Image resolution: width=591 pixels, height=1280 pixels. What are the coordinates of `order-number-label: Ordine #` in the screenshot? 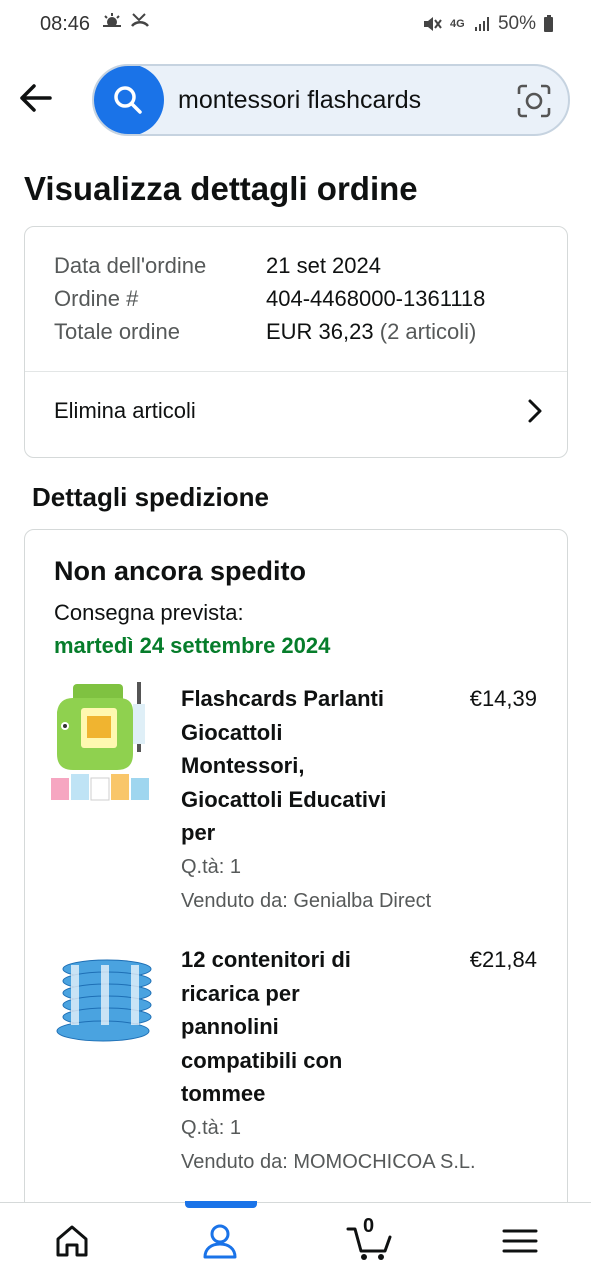 It's located at (96, 298).